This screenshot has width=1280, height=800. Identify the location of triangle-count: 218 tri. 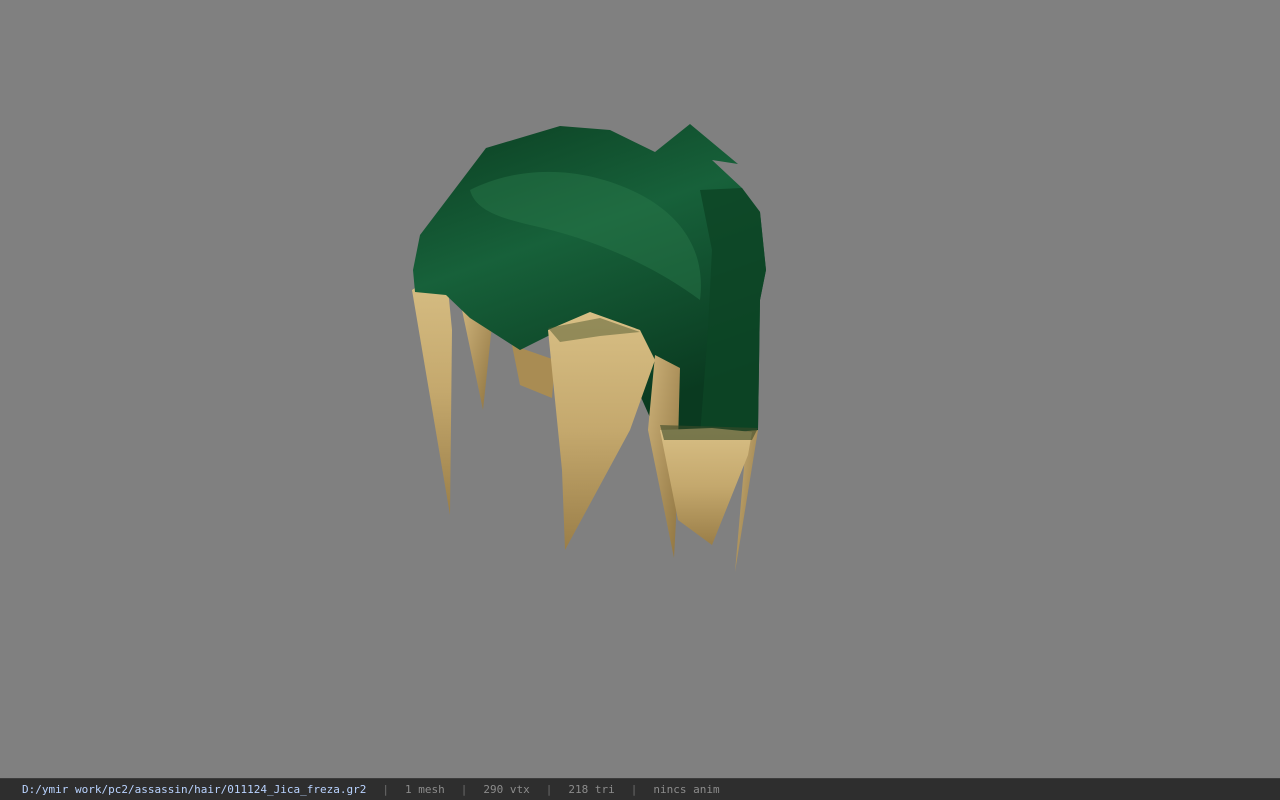
(591, 789).